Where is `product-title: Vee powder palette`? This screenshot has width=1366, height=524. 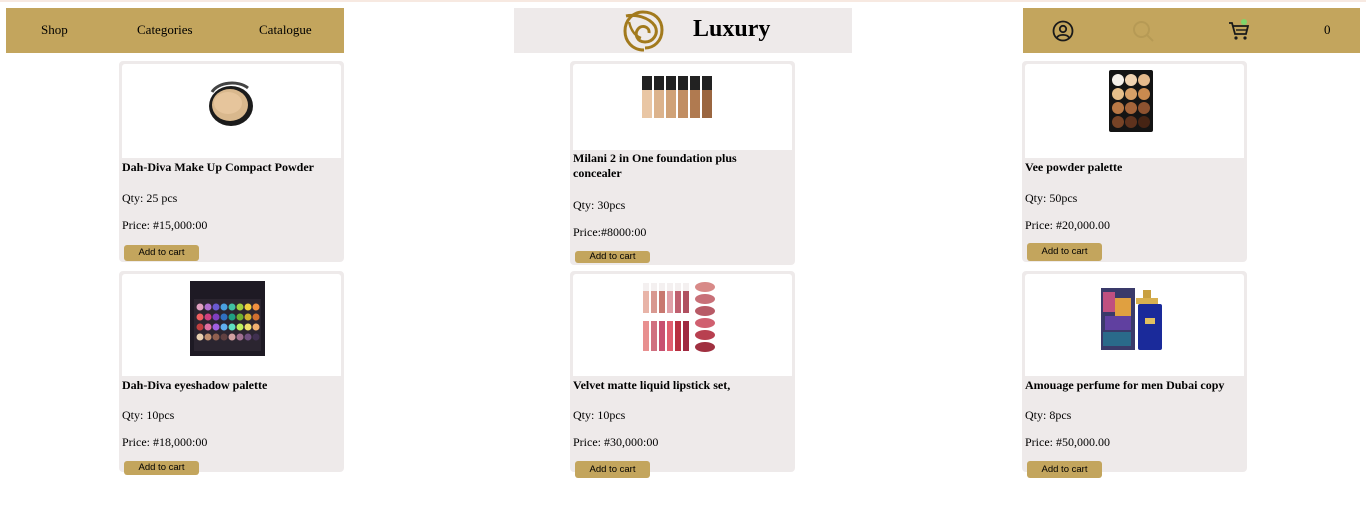
product-title: Vee powder palette is located at coordinates (1074, 167).